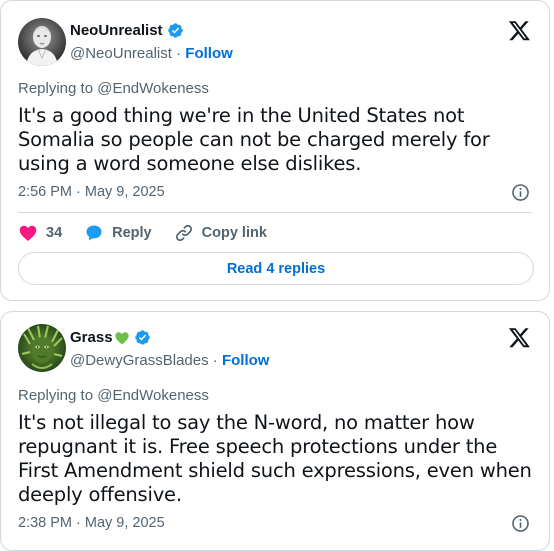 The height and width of the screenshot is (551, 554). I want to click on author-name-row: Grass, so click(110, 337).